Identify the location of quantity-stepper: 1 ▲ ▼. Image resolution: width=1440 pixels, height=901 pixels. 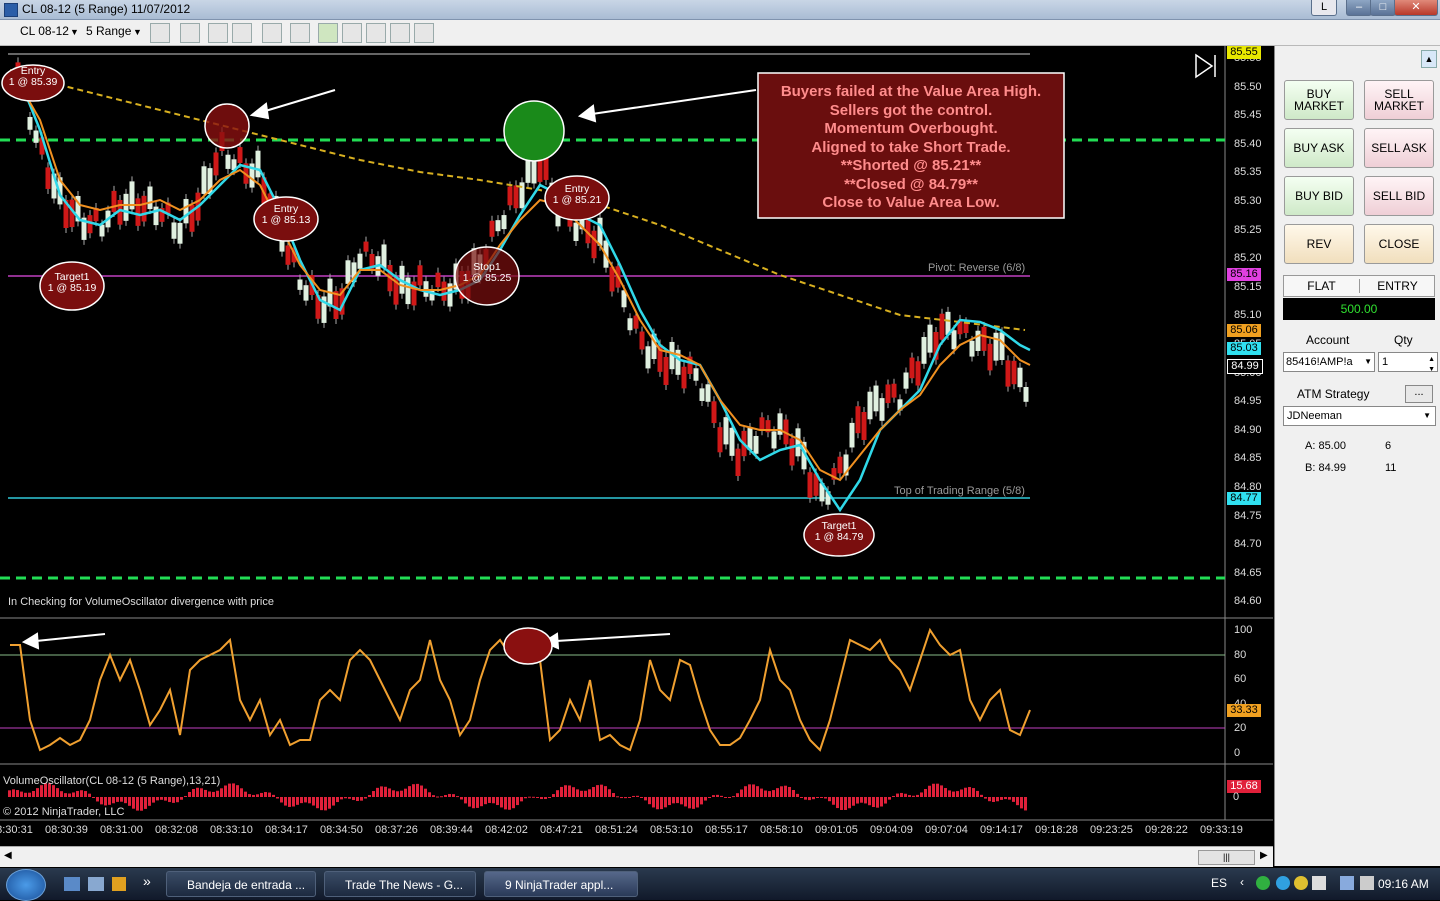
(1408, 362).